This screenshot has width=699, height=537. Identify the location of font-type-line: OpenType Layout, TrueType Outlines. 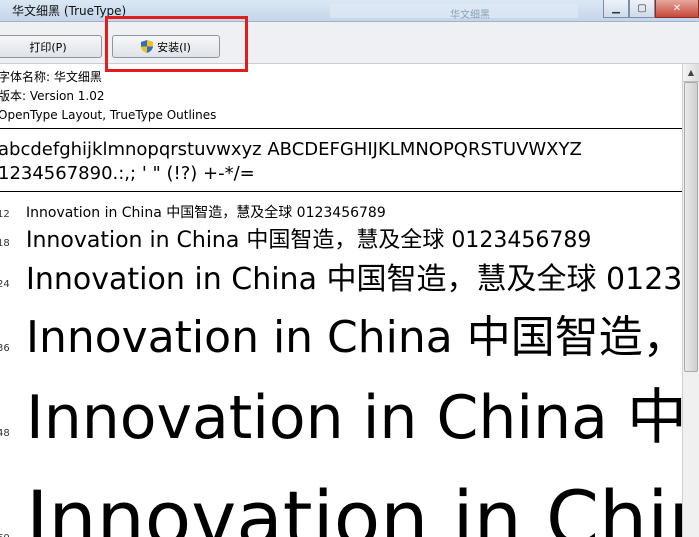
(108, 115).